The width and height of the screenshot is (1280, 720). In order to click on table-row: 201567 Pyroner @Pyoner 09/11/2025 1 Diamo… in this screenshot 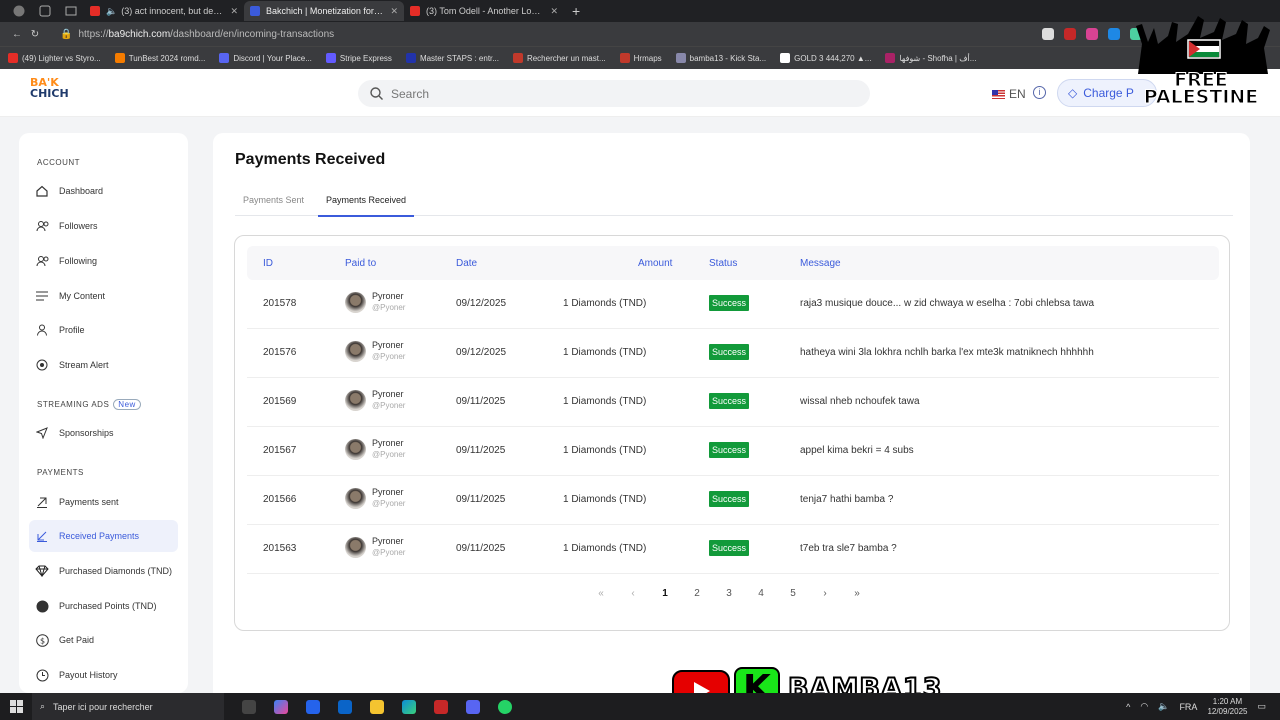, I will do `click(733, 451)`.